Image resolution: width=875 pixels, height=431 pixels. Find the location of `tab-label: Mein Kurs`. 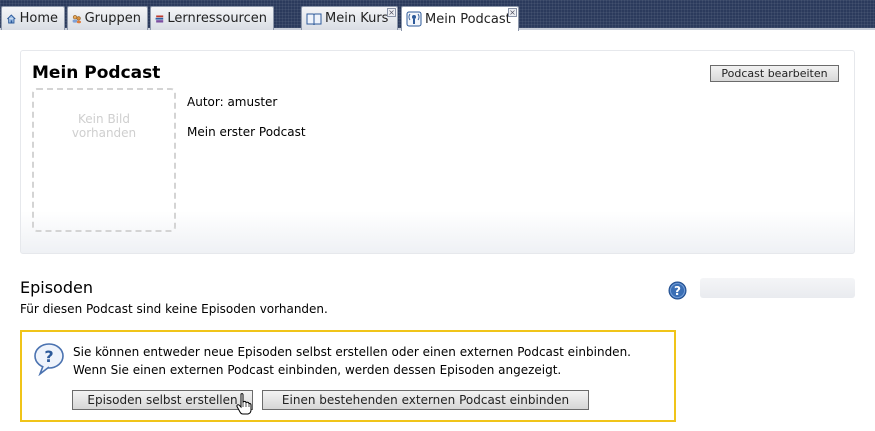

tab-label: Mein Kurs is located at coordinates (357, 18).